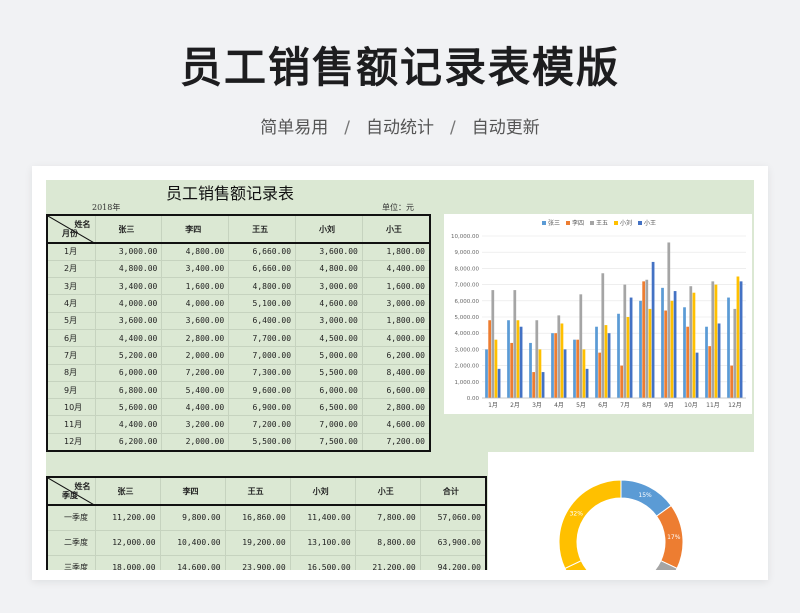 Image resolution: width=800 pixels, height=613 pixels. Describe the element at coordinates (581, 405) in the screenshot. I see `x-tick-label: 5月` at that location.